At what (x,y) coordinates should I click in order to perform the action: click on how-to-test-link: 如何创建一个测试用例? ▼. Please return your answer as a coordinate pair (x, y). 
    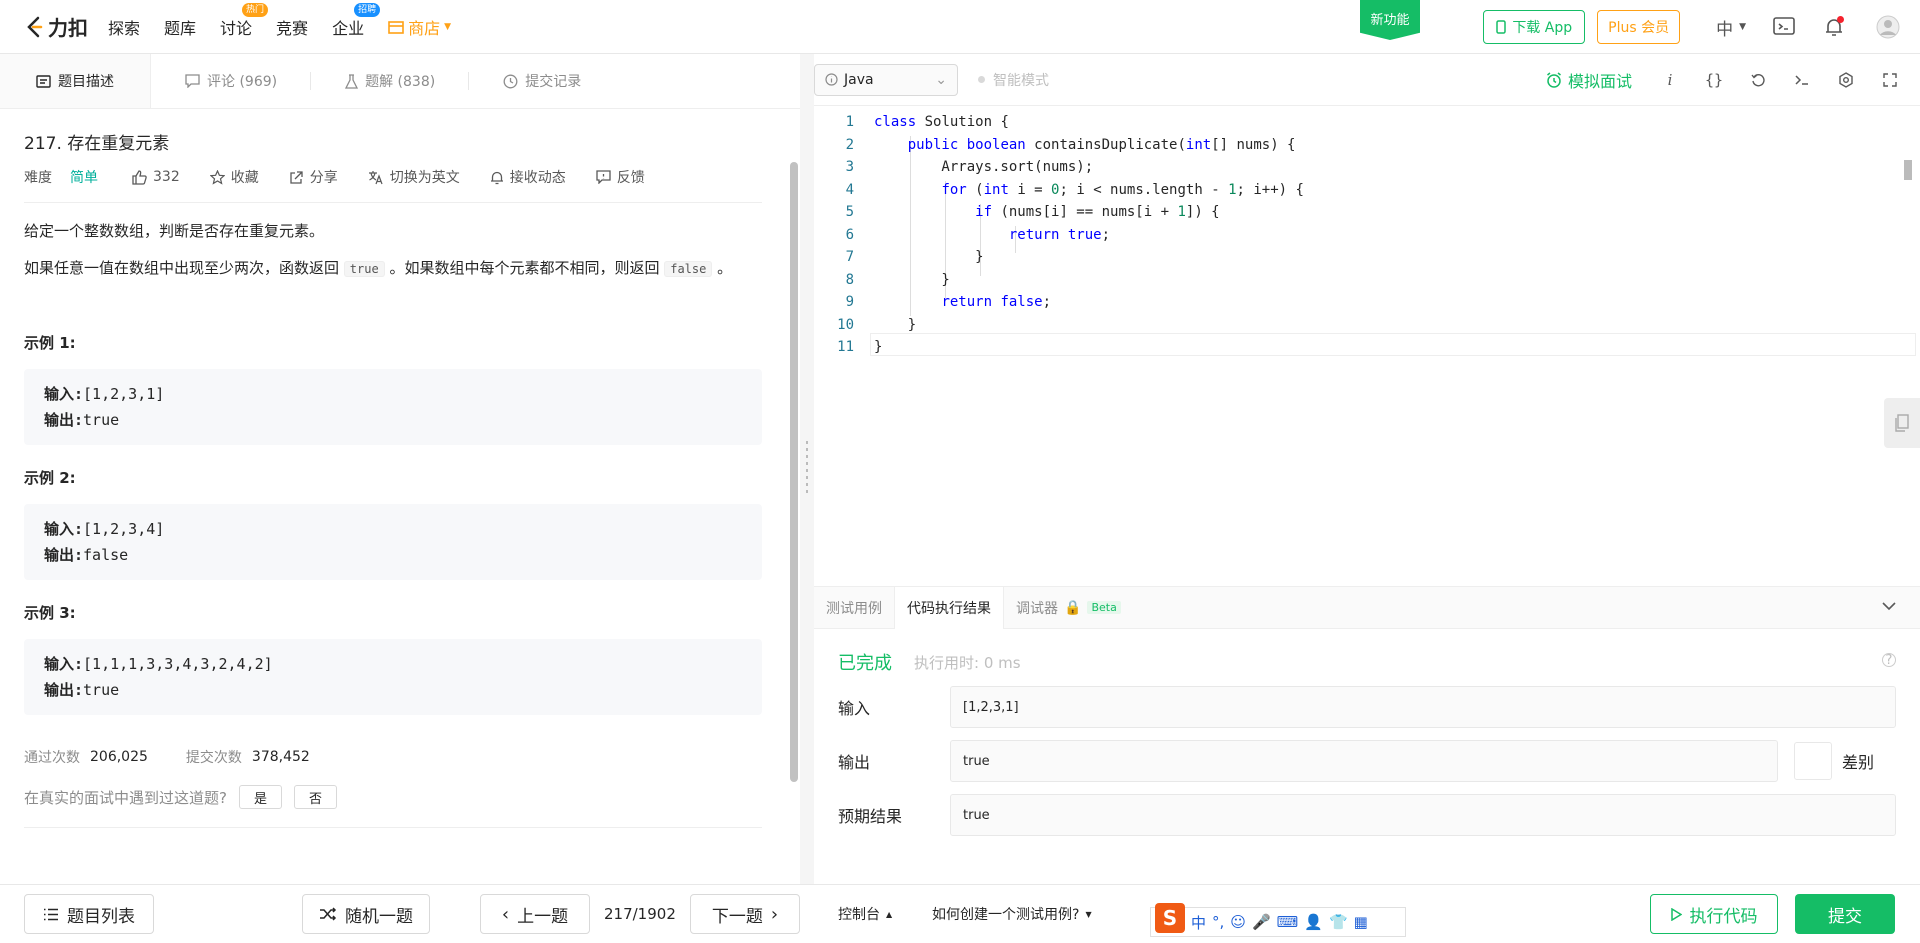
    Looking at the image, I should click on (1012, 914).